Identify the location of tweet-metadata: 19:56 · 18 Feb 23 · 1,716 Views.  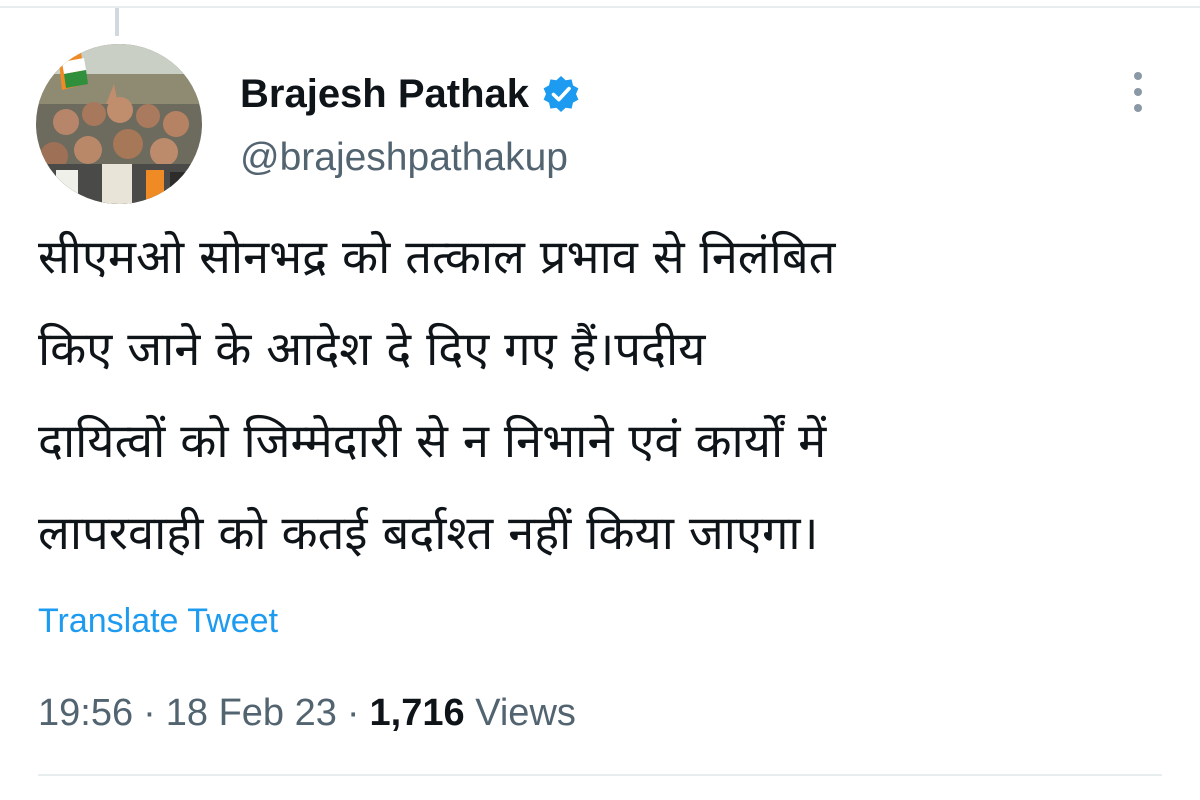
(307, 713).